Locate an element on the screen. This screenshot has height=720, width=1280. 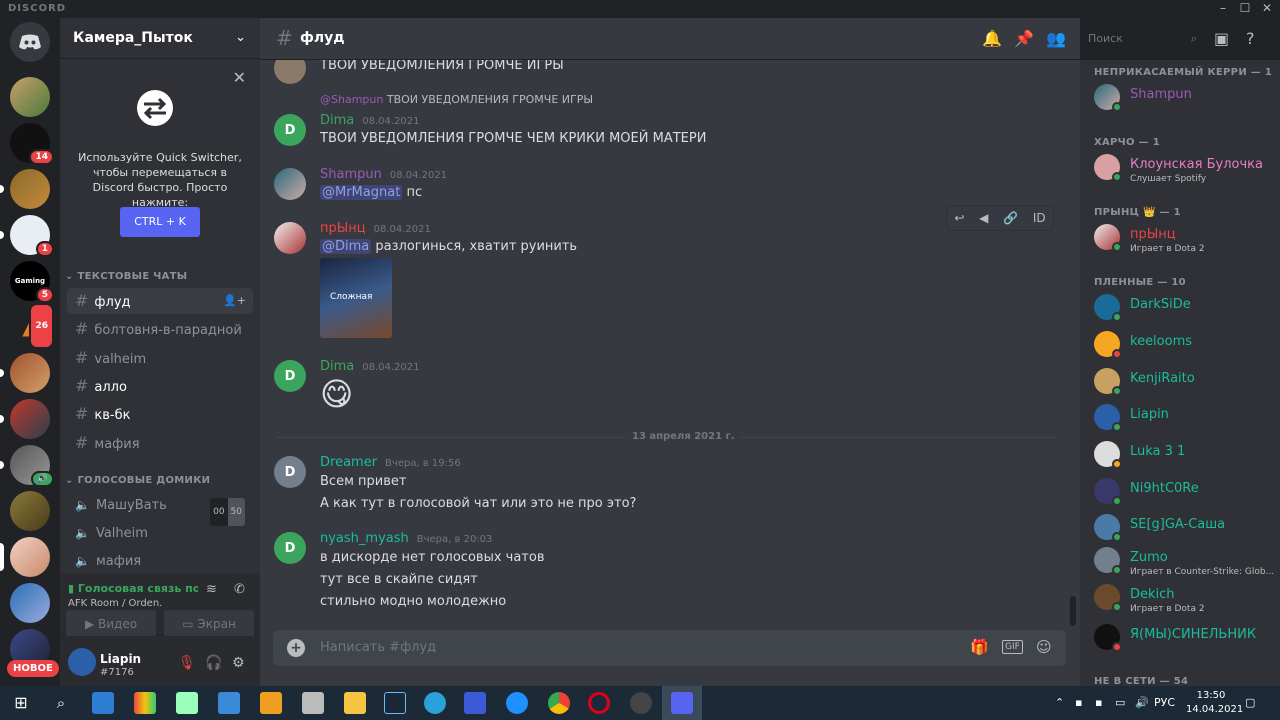
disconnect-icon: ✆ is located at coordinates (239, 589).